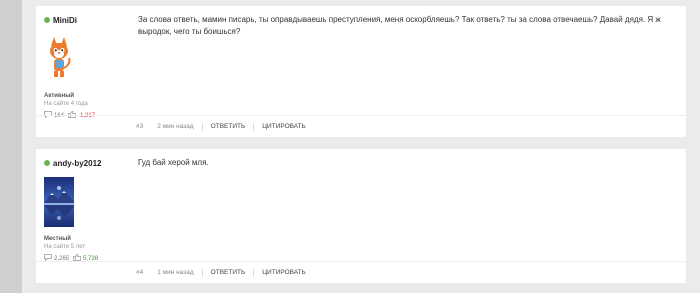 Image resolution: width=700 pixels, height=293 pixels. Describe the element at coordinates (175, 272) in the screenshot. I see `post-time: 1 мин назад` at that location.